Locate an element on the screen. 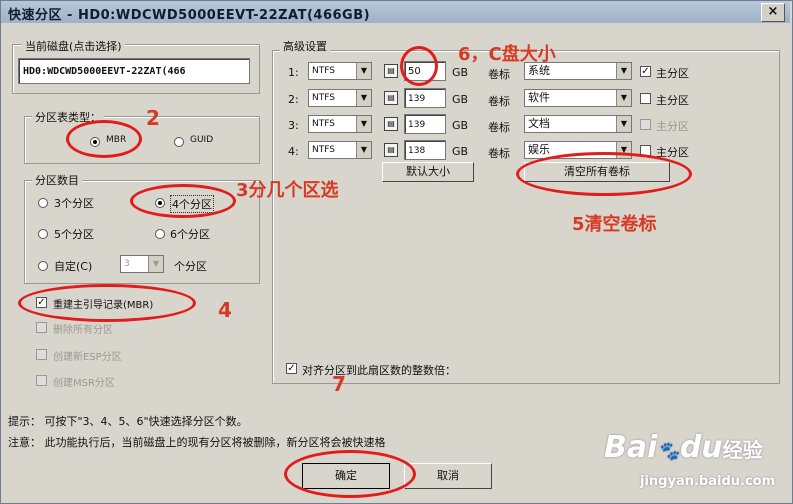  annotation-circle-ok is located at coordinates (350, 474).